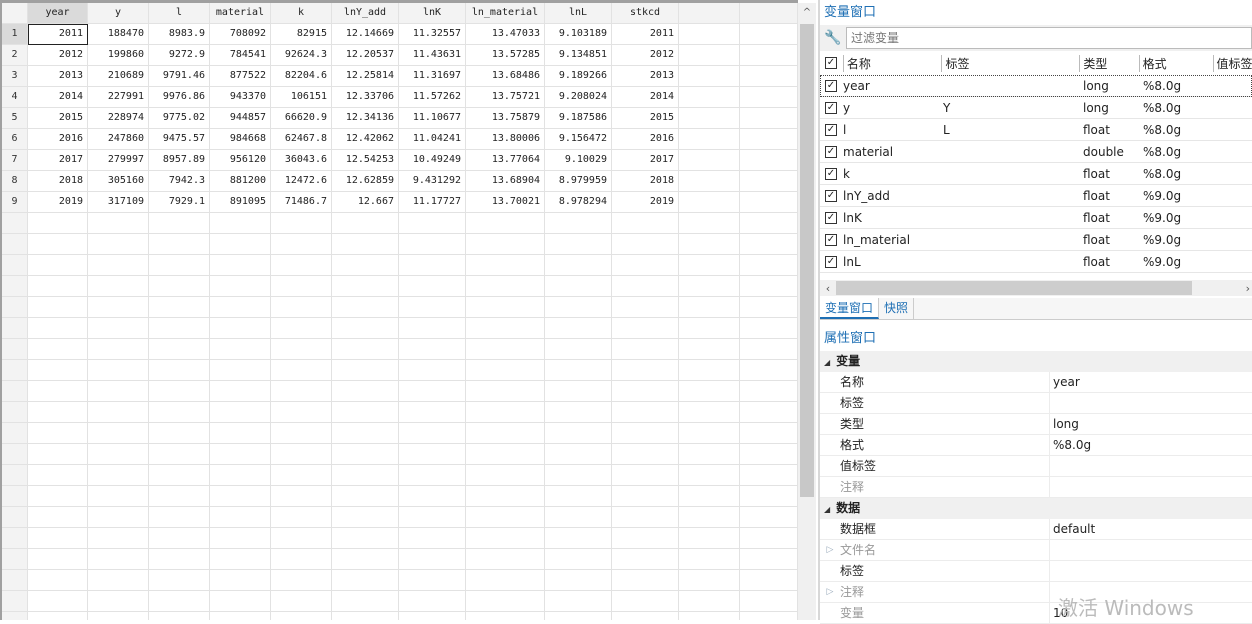  Describe the element at coordinates (1036, 487) in the screenshot. I see `property-row: 注释` at that location.